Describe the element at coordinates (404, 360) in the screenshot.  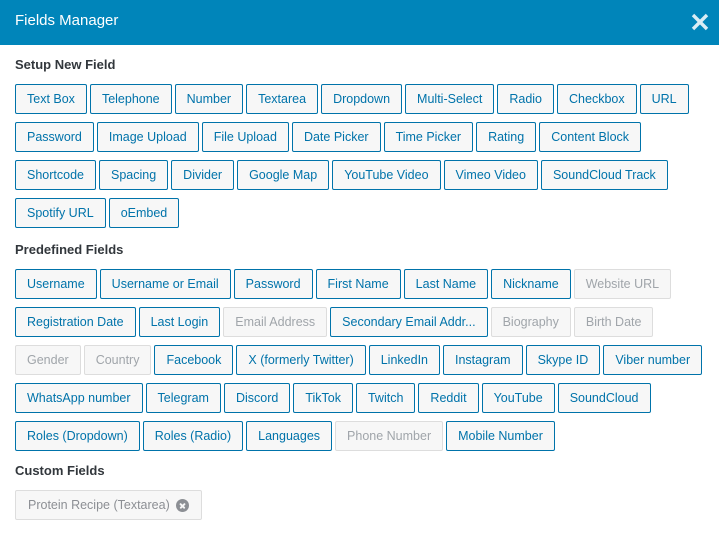
I see `predefined-field-linkedin-button: LinkedIn` at that location.